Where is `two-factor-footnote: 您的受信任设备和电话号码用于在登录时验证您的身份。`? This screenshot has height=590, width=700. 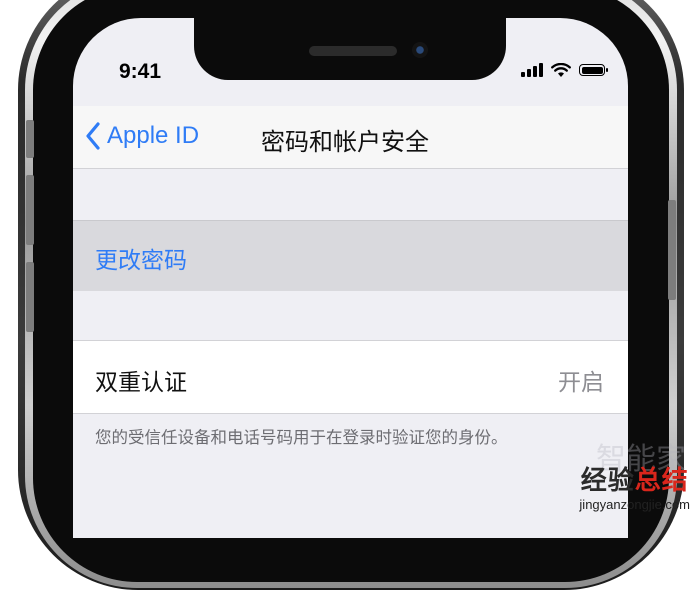
two-factor-footnote: 您的受信任设备和电话号码用于在登录时验证您的身份。 is located at coordinates (301, 437).